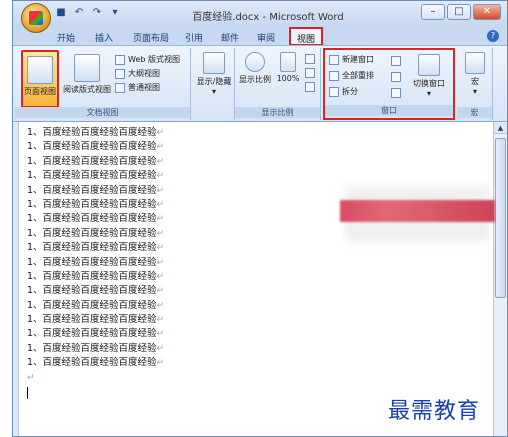  I want to click on split-label: 拆分, so click(350, 91).